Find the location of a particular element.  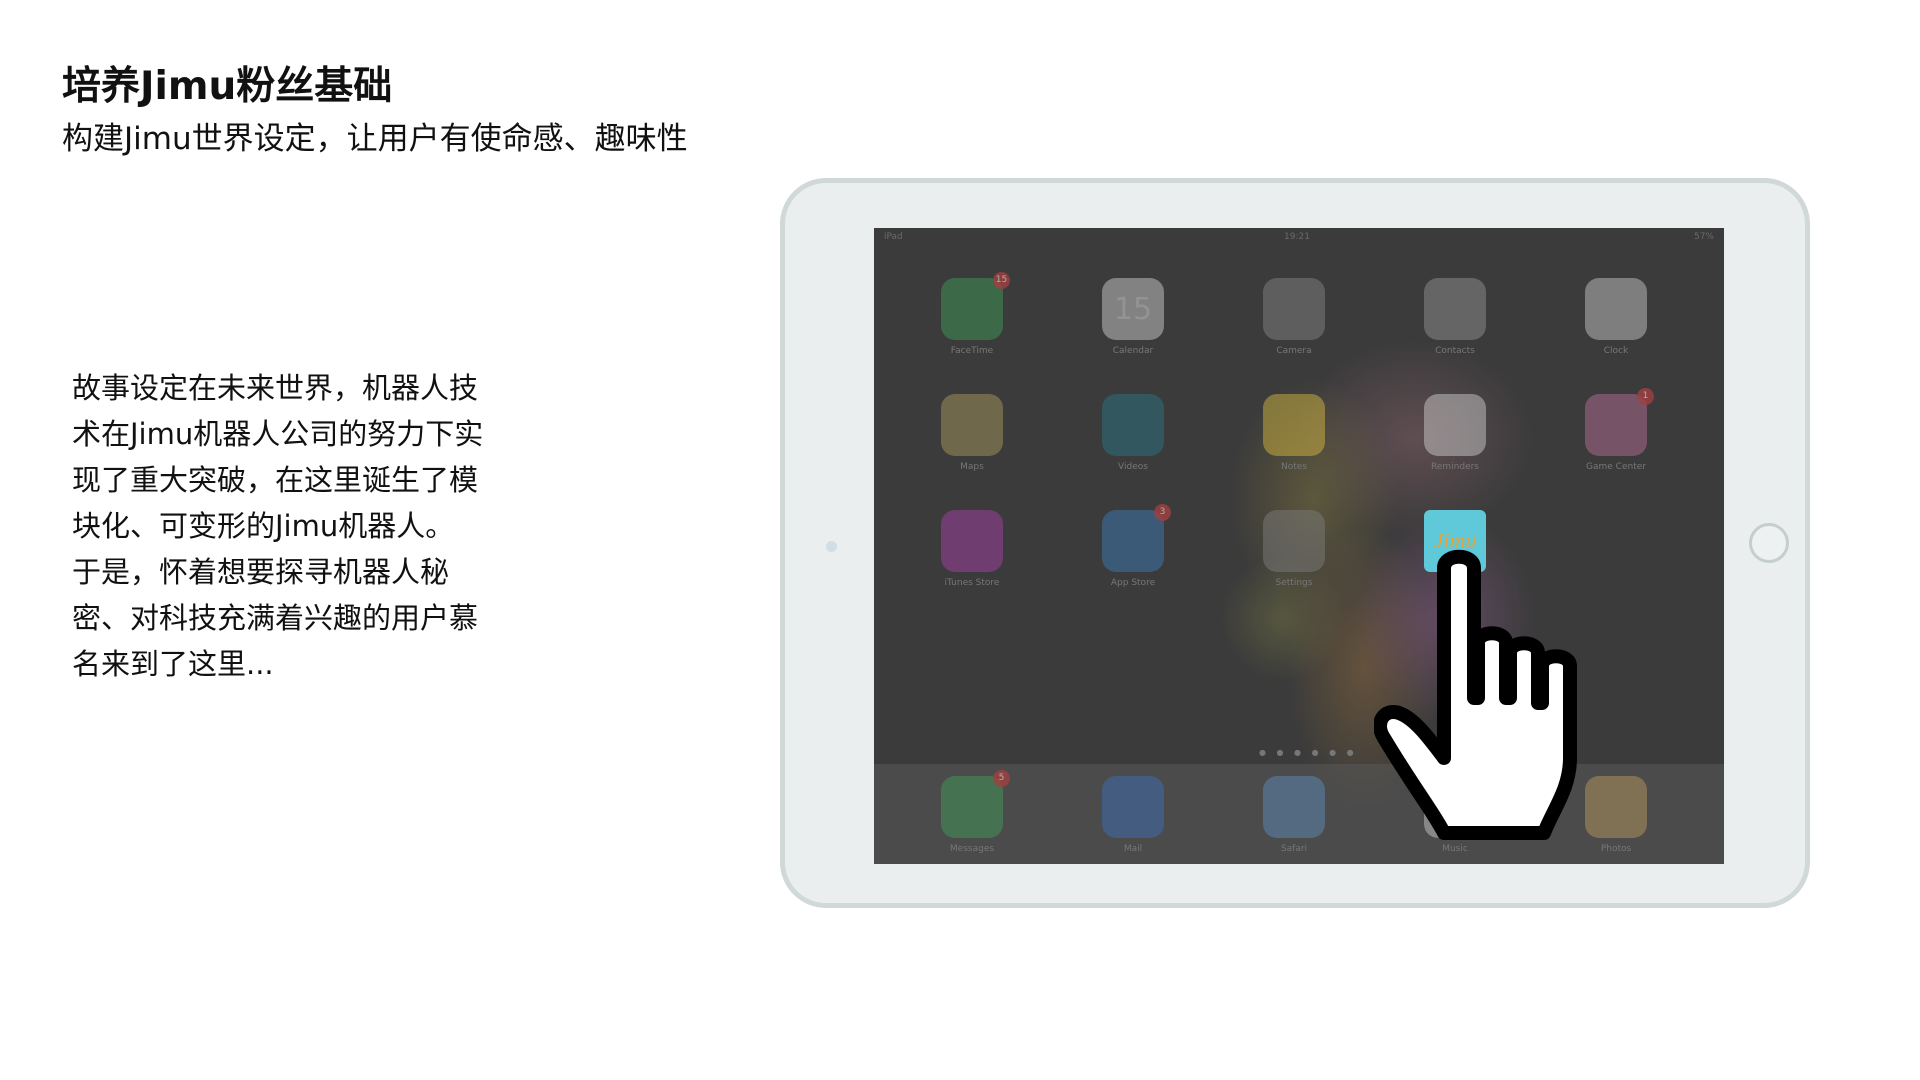

ipad-camera is located at coordinates (831, 546).